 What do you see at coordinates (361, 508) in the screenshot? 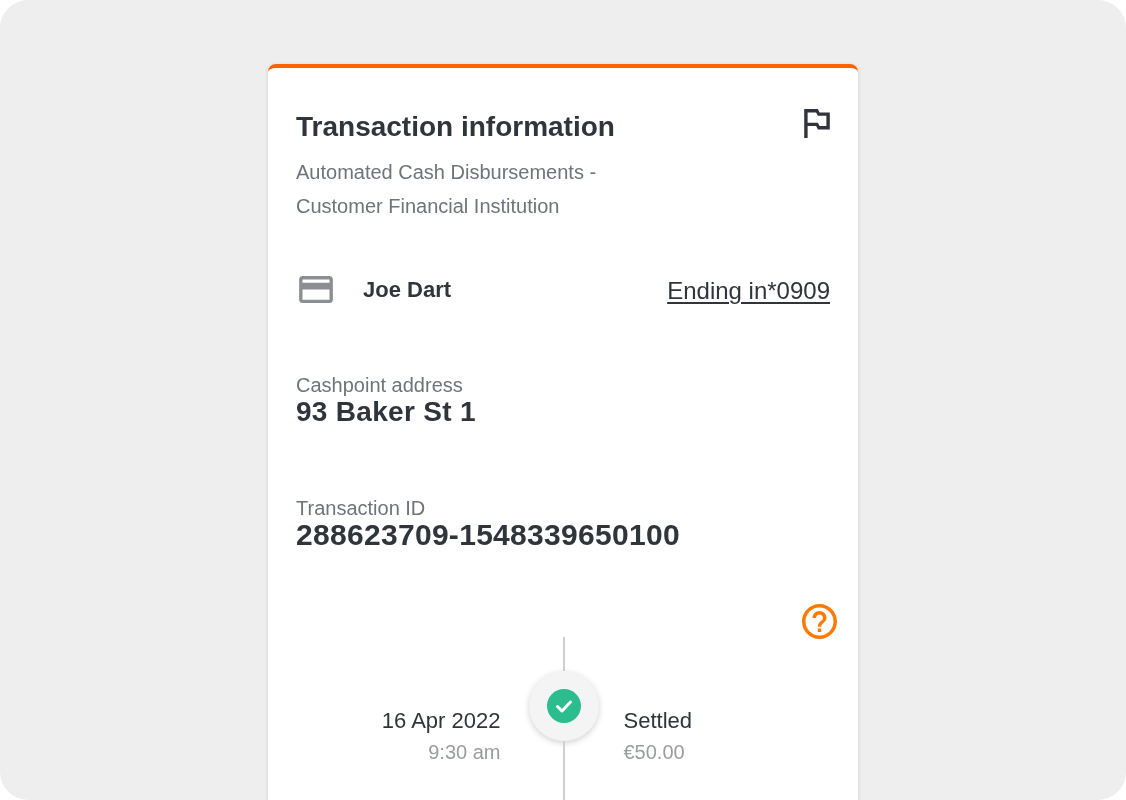
I see `field-label: Transaction ID` at bounding box center [361, 508].